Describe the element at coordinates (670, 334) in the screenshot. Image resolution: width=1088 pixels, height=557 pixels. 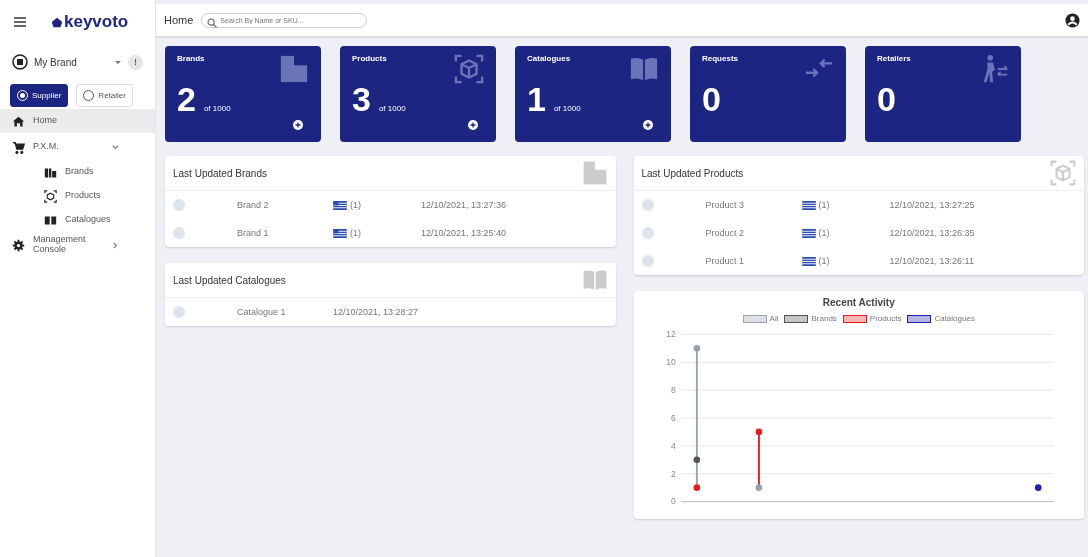
I see `axis-tick-label: 12` at that location.